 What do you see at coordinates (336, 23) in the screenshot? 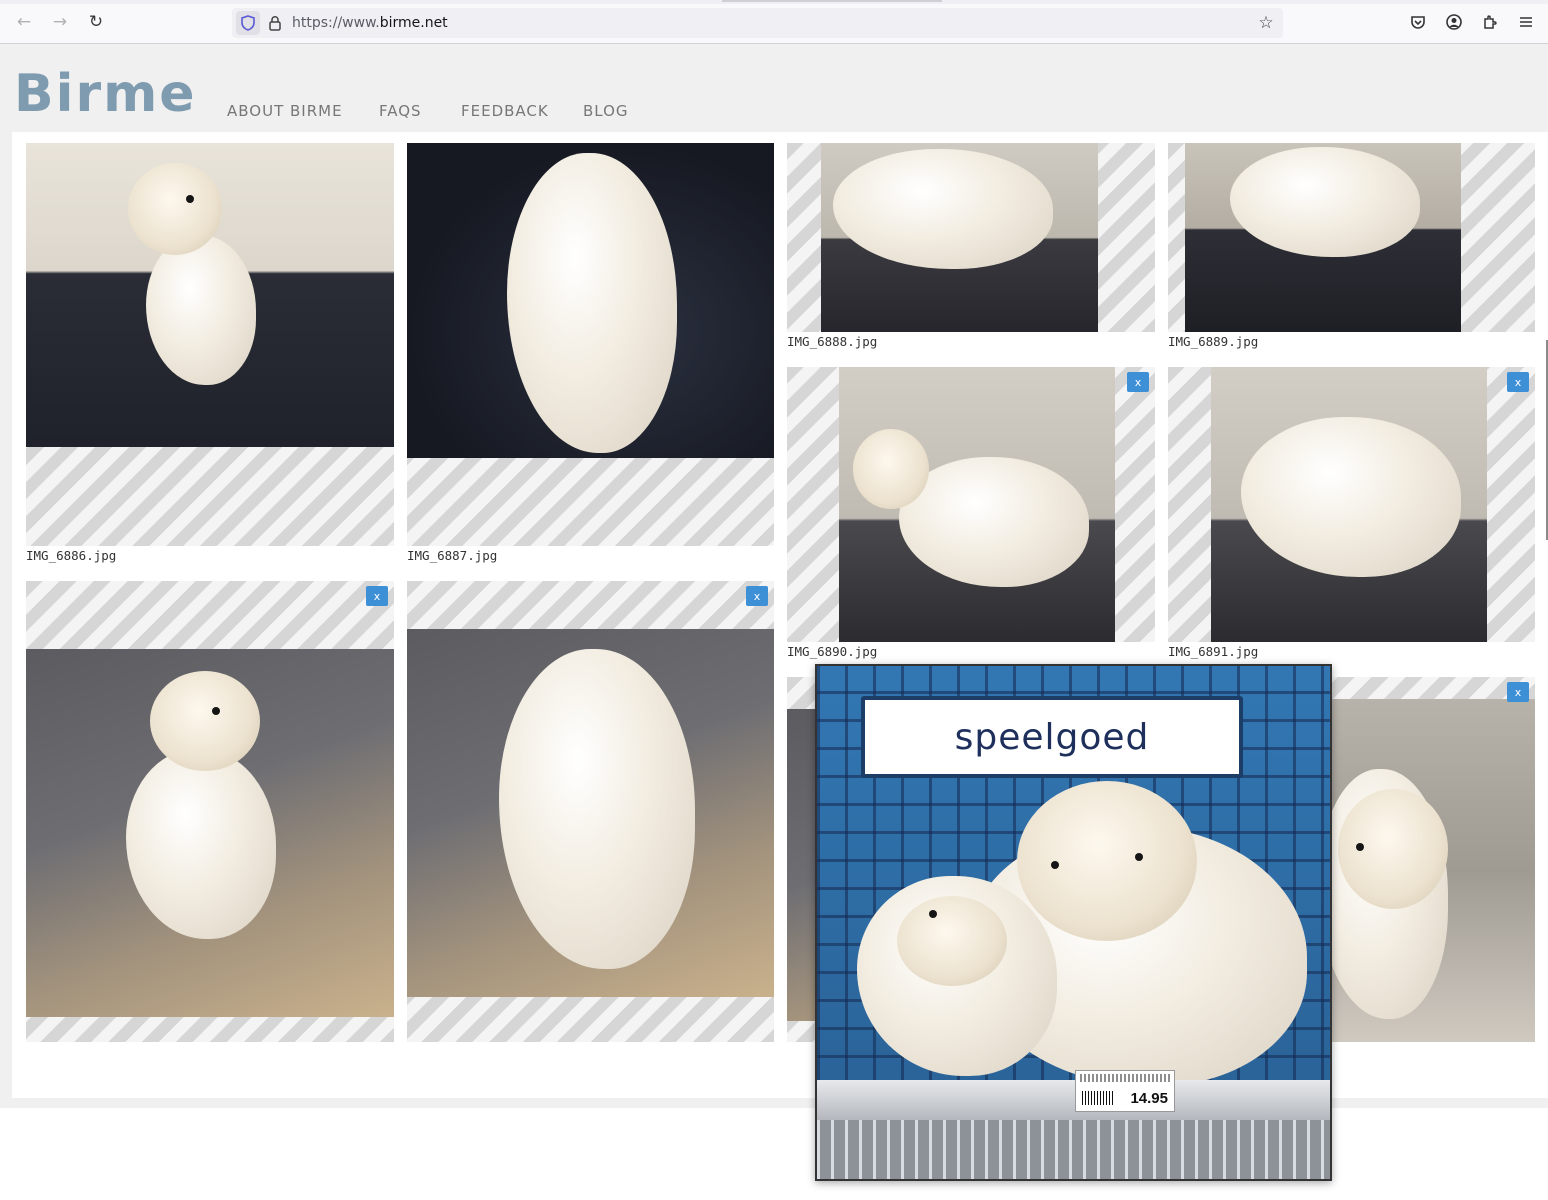
I see `url-prefix: https://www.` at bounding box center [336, 23].